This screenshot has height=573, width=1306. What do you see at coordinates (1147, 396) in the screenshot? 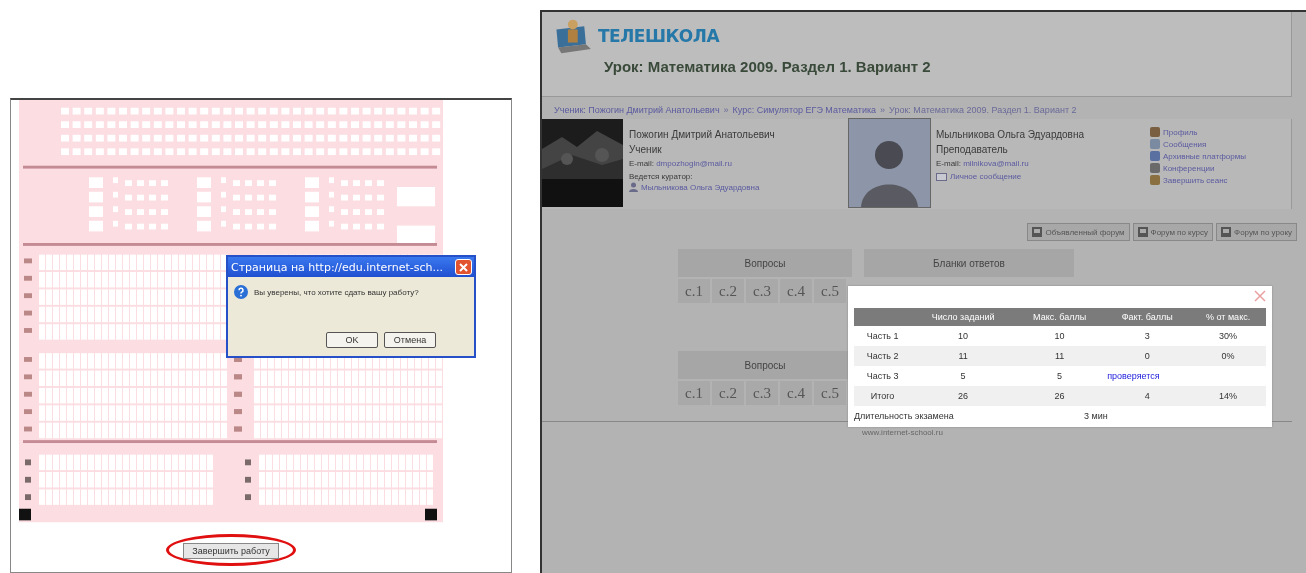
I see `table-cell: 4` at bounding box center [1147, 396].